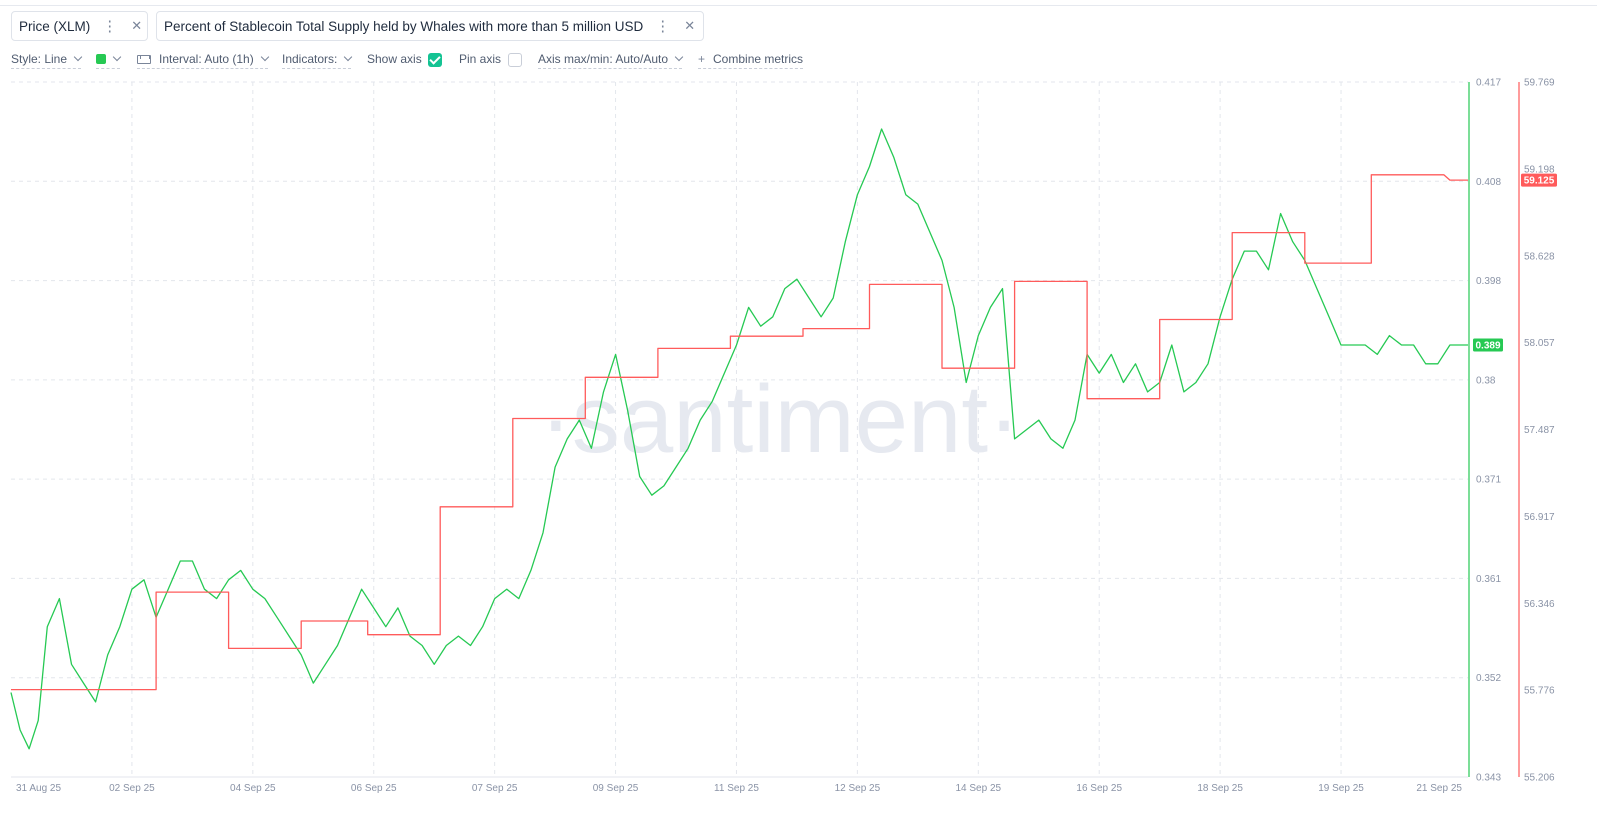  What do you see at coordinates (253, 788) in the screenshot?
I see `x-tick-label: 04 Sep 25` at bounding box center [253, 788].